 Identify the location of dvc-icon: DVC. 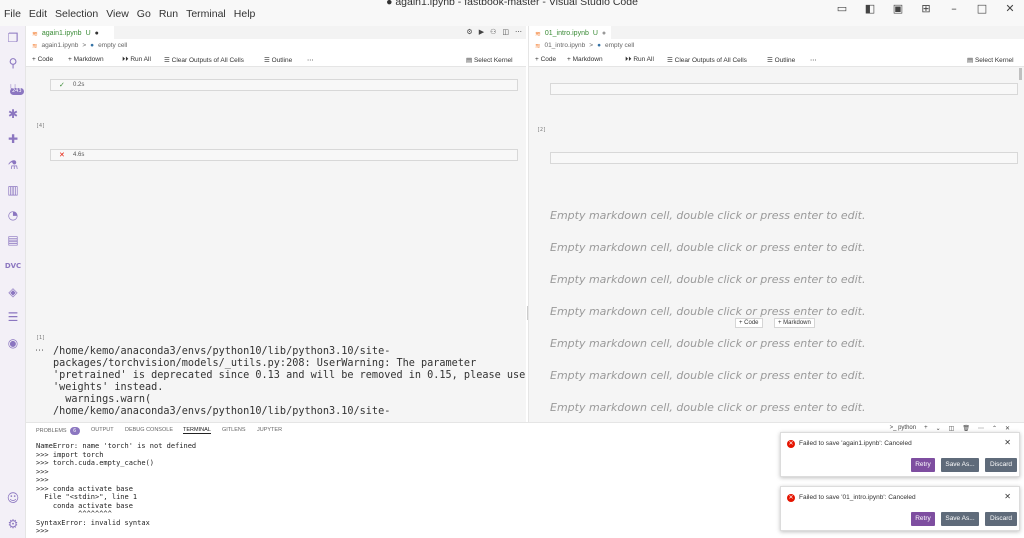
(13, 266).